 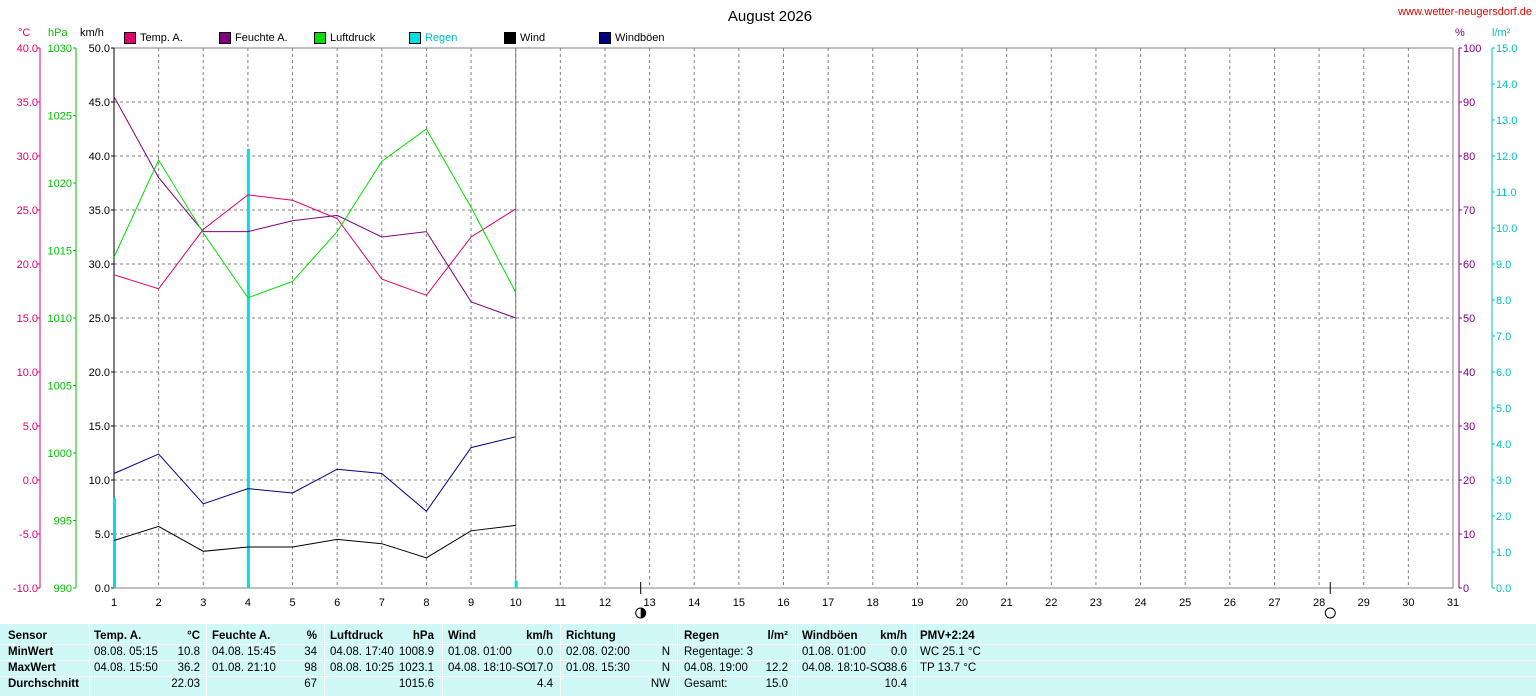 What do you see at coordinates (60, 387) in the screenshot?
I see `press-tick-label: 1005` at bounding box center [60, 387].